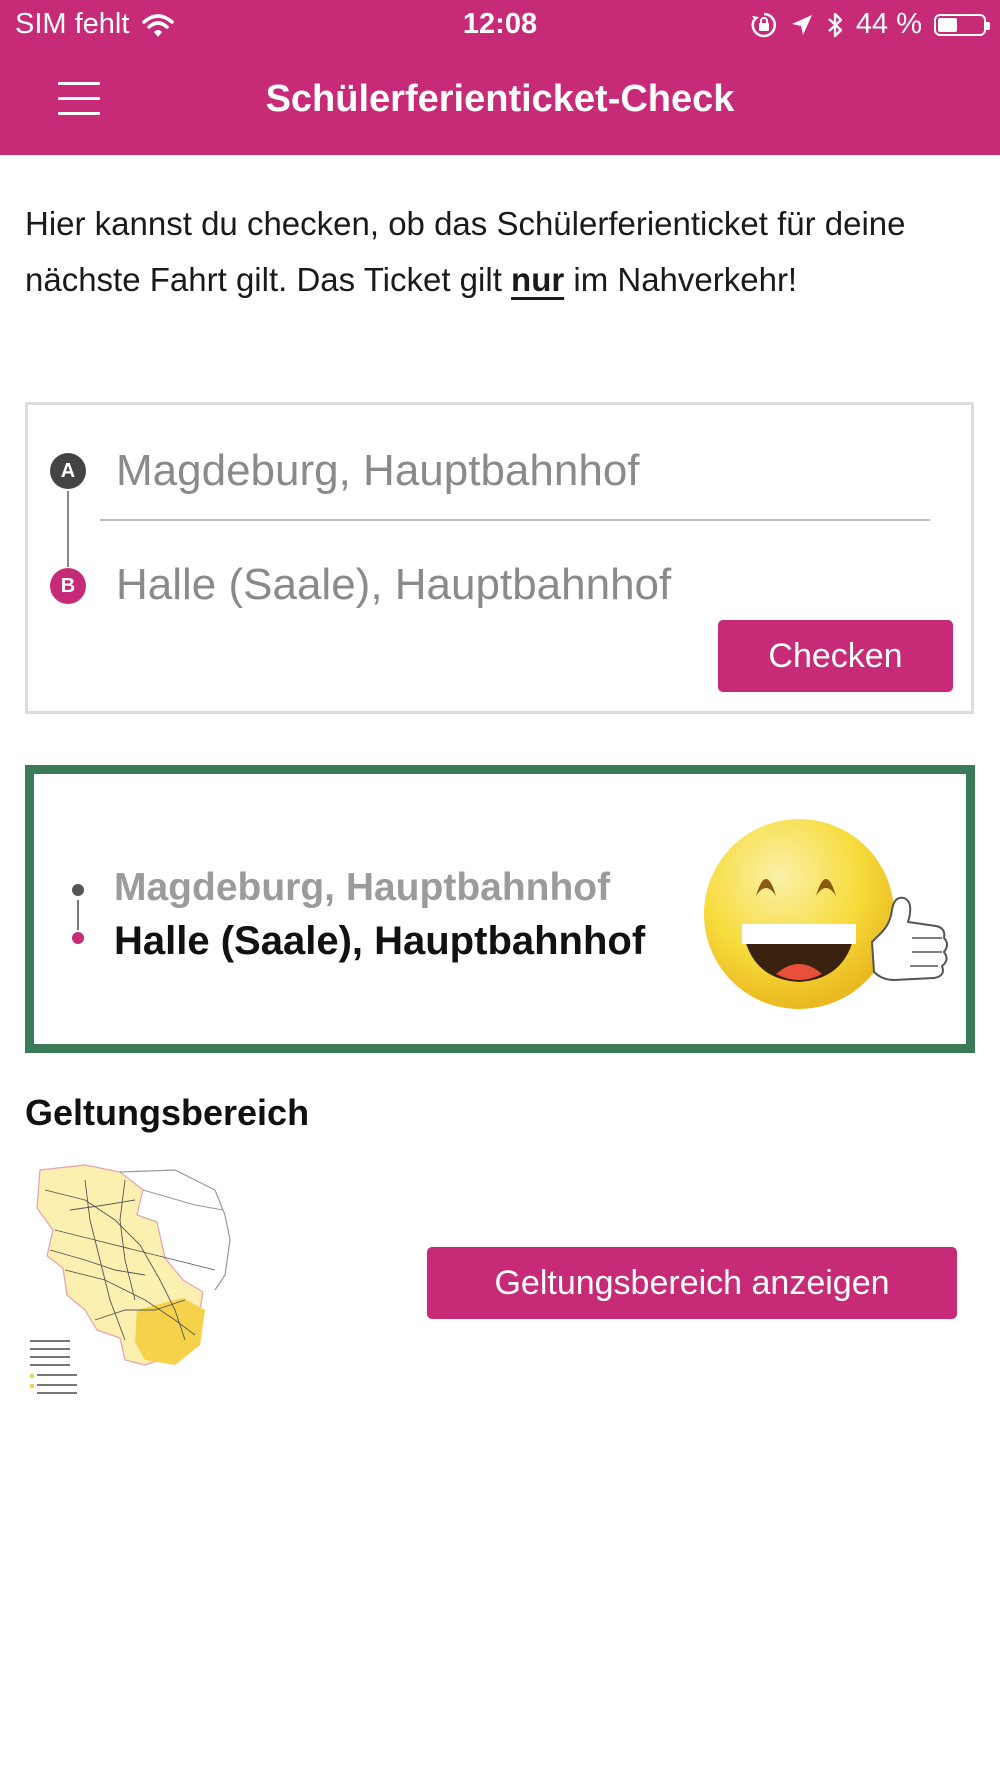  Describe the element at coordinates (132, 1282) in the screenshot. I see `validity-map-image` at that location.